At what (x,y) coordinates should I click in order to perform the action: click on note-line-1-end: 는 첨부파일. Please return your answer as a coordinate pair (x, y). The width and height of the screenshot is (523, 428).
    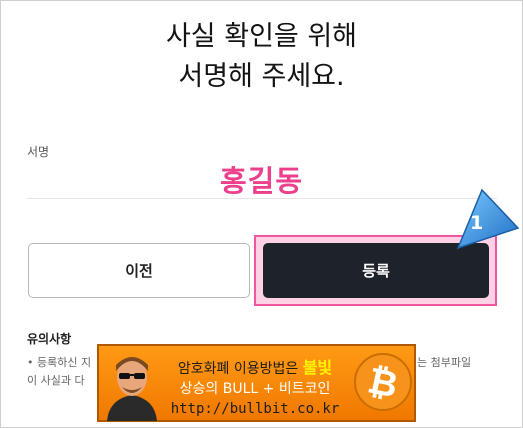
    Looking at the image, I should click on (444, 362).